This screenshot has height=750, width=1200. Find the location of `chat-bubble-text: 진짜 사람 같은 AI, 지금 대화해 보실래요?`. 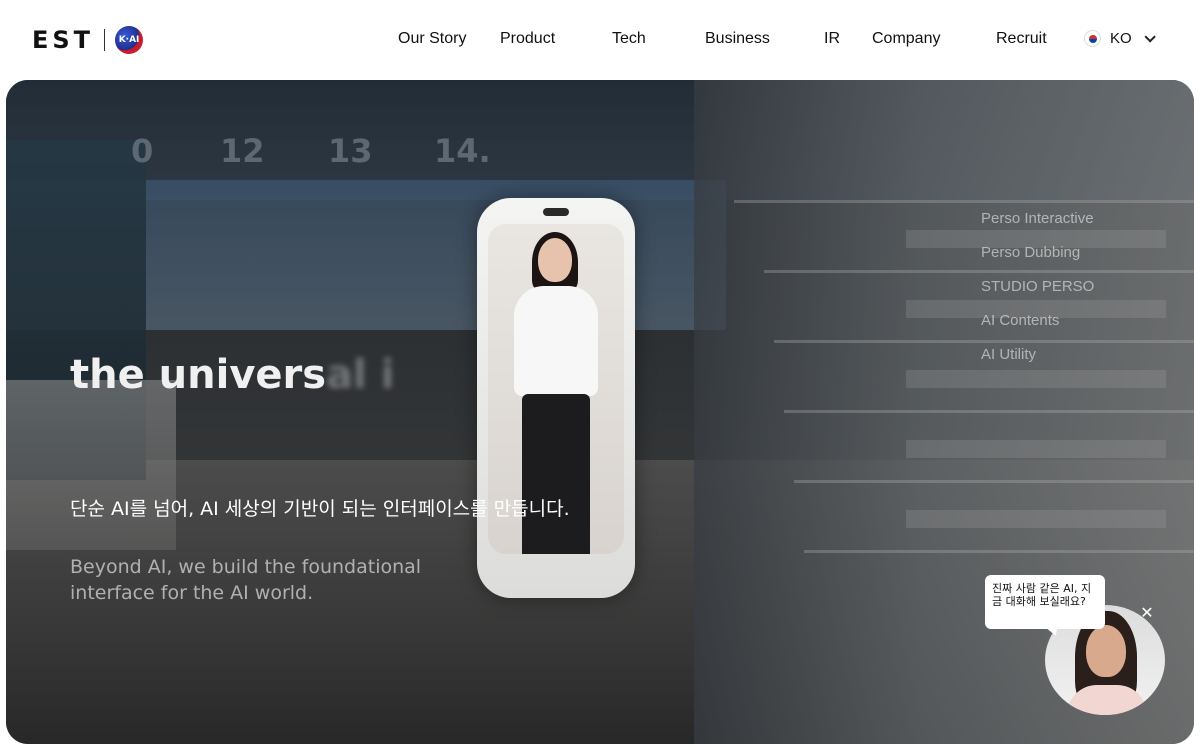

chat-bubble-text: 진짜 사람 같은 AI, 지금 대화해 보실래요? is located at coordinates (1042, 595).